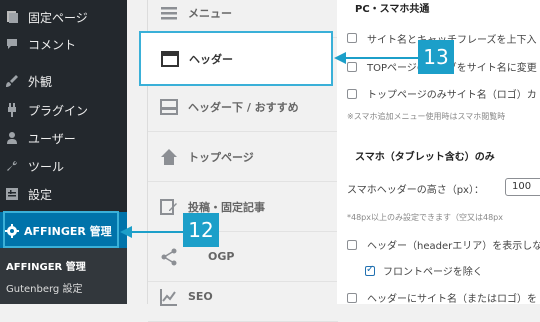 Image resolution: width=540 pixels, height=322 pixels. I want to click on menu-icon, so click(169, 13).